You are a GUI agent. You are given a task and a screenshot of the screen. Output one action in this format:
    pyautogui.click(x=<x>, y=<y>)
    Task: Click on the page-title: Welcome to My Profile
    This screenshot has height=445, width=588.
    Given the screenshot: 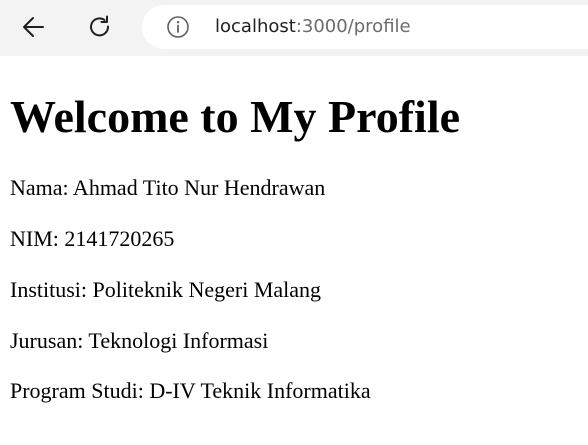 What is the action you would take?
    pyautogui.click(x=235, y=116)
    